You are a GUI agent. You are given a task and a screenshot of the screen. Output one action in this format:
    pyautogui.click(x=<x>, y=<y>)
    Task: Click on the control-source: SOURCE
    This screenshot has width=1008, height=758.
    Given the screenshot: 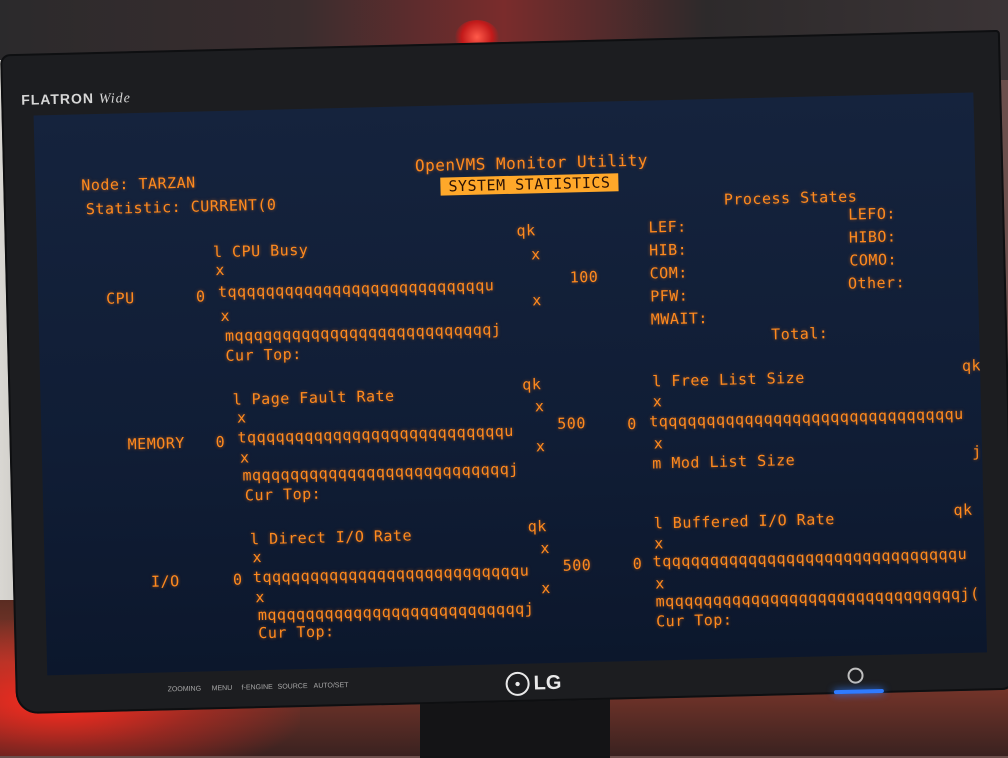 What is the action you would take?
    pyautogui.click(x=293, y=687)
    